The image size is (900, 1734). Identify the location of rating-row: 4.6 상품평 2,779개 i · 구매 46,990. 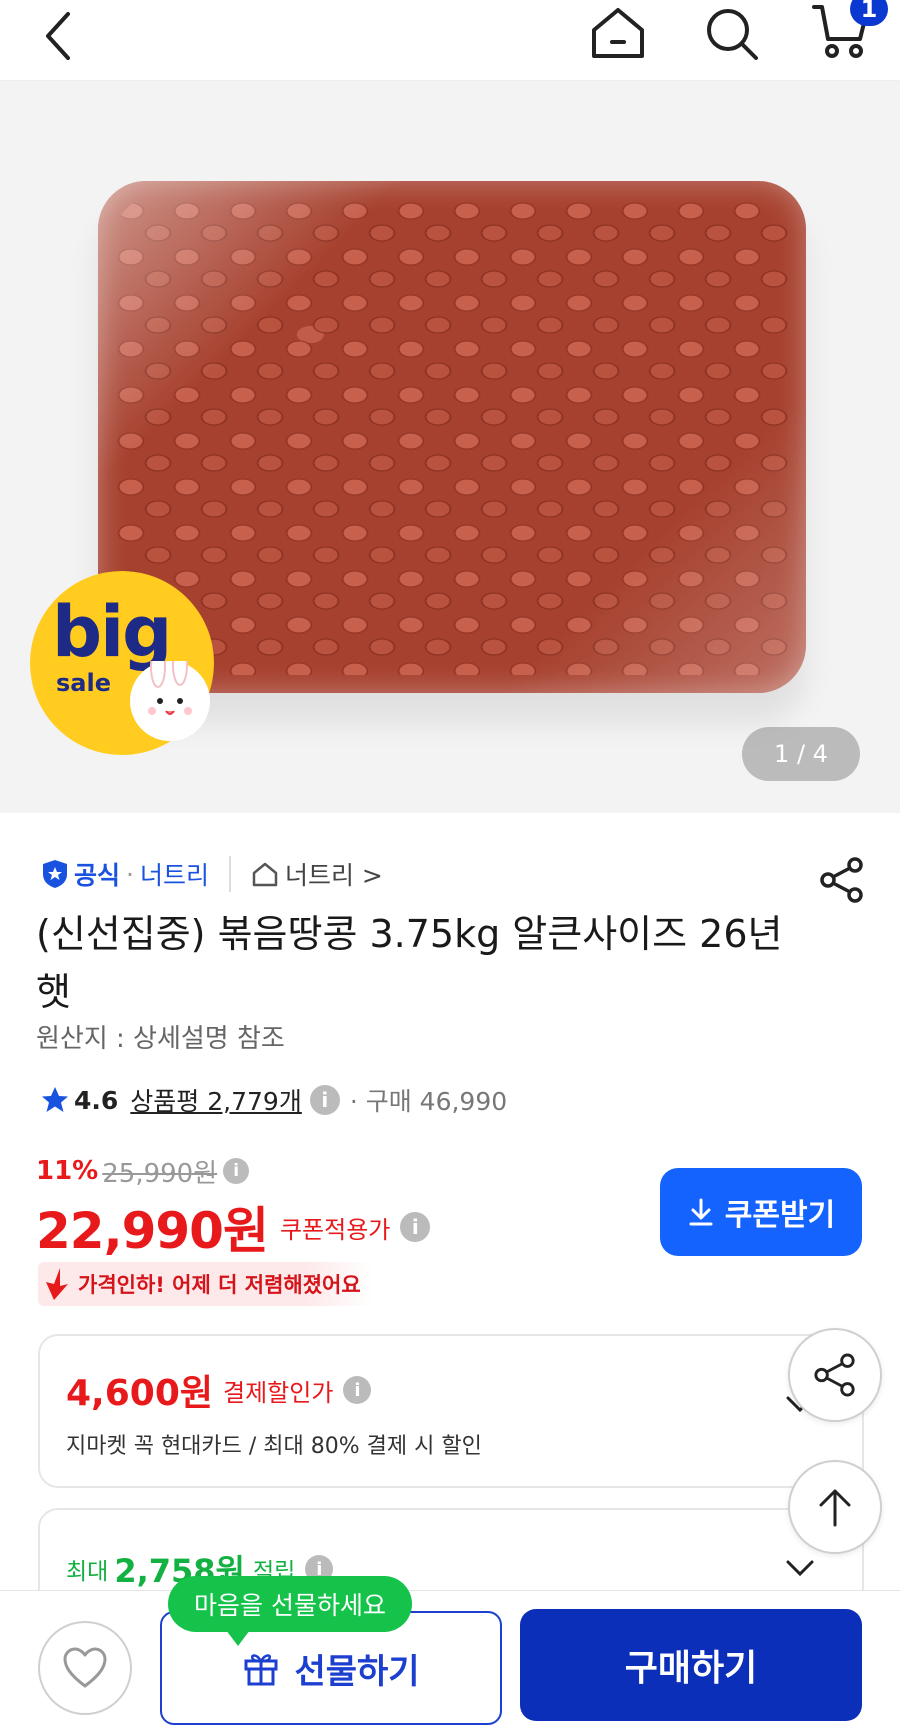
(273, 1100).